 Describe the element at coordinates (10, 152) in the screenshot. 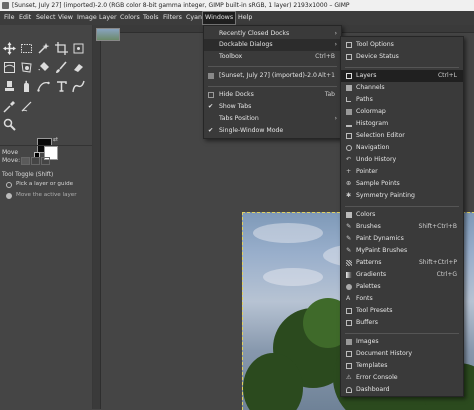

I see `tool-options-title: Move` at that location.